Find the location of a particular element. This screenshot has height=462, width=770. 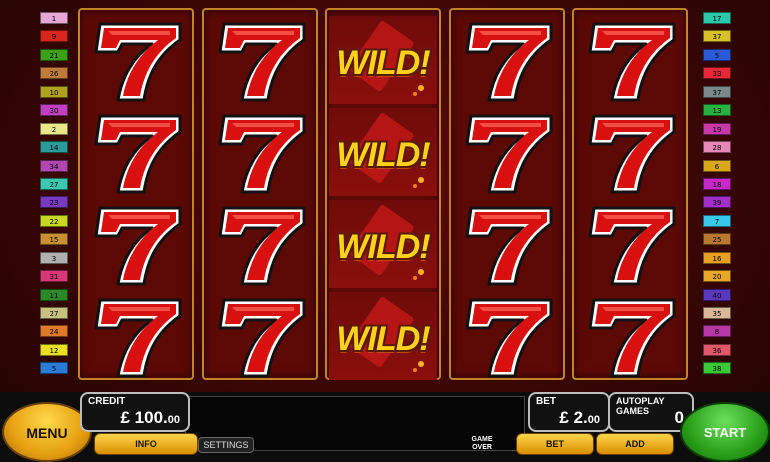

start-button: START is located at coordinates (725, 432).